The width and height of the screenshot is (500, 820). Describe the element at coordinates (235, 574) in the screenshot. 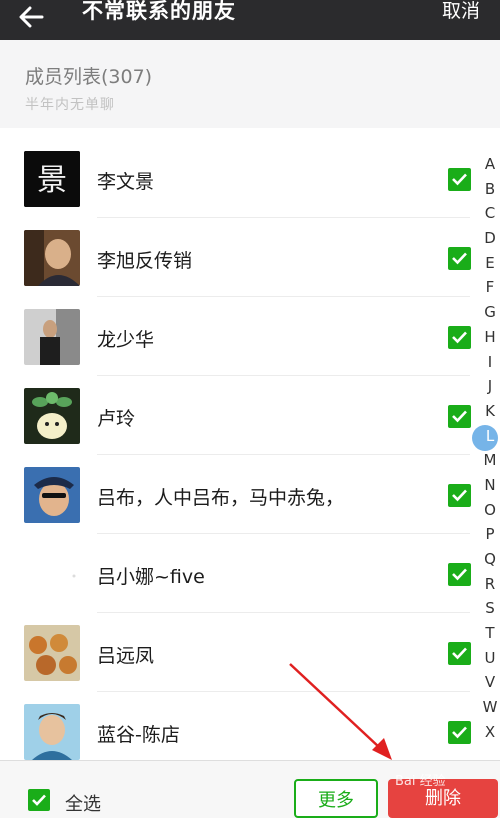

I see `contact-row: 吕小娜~five` at that location.